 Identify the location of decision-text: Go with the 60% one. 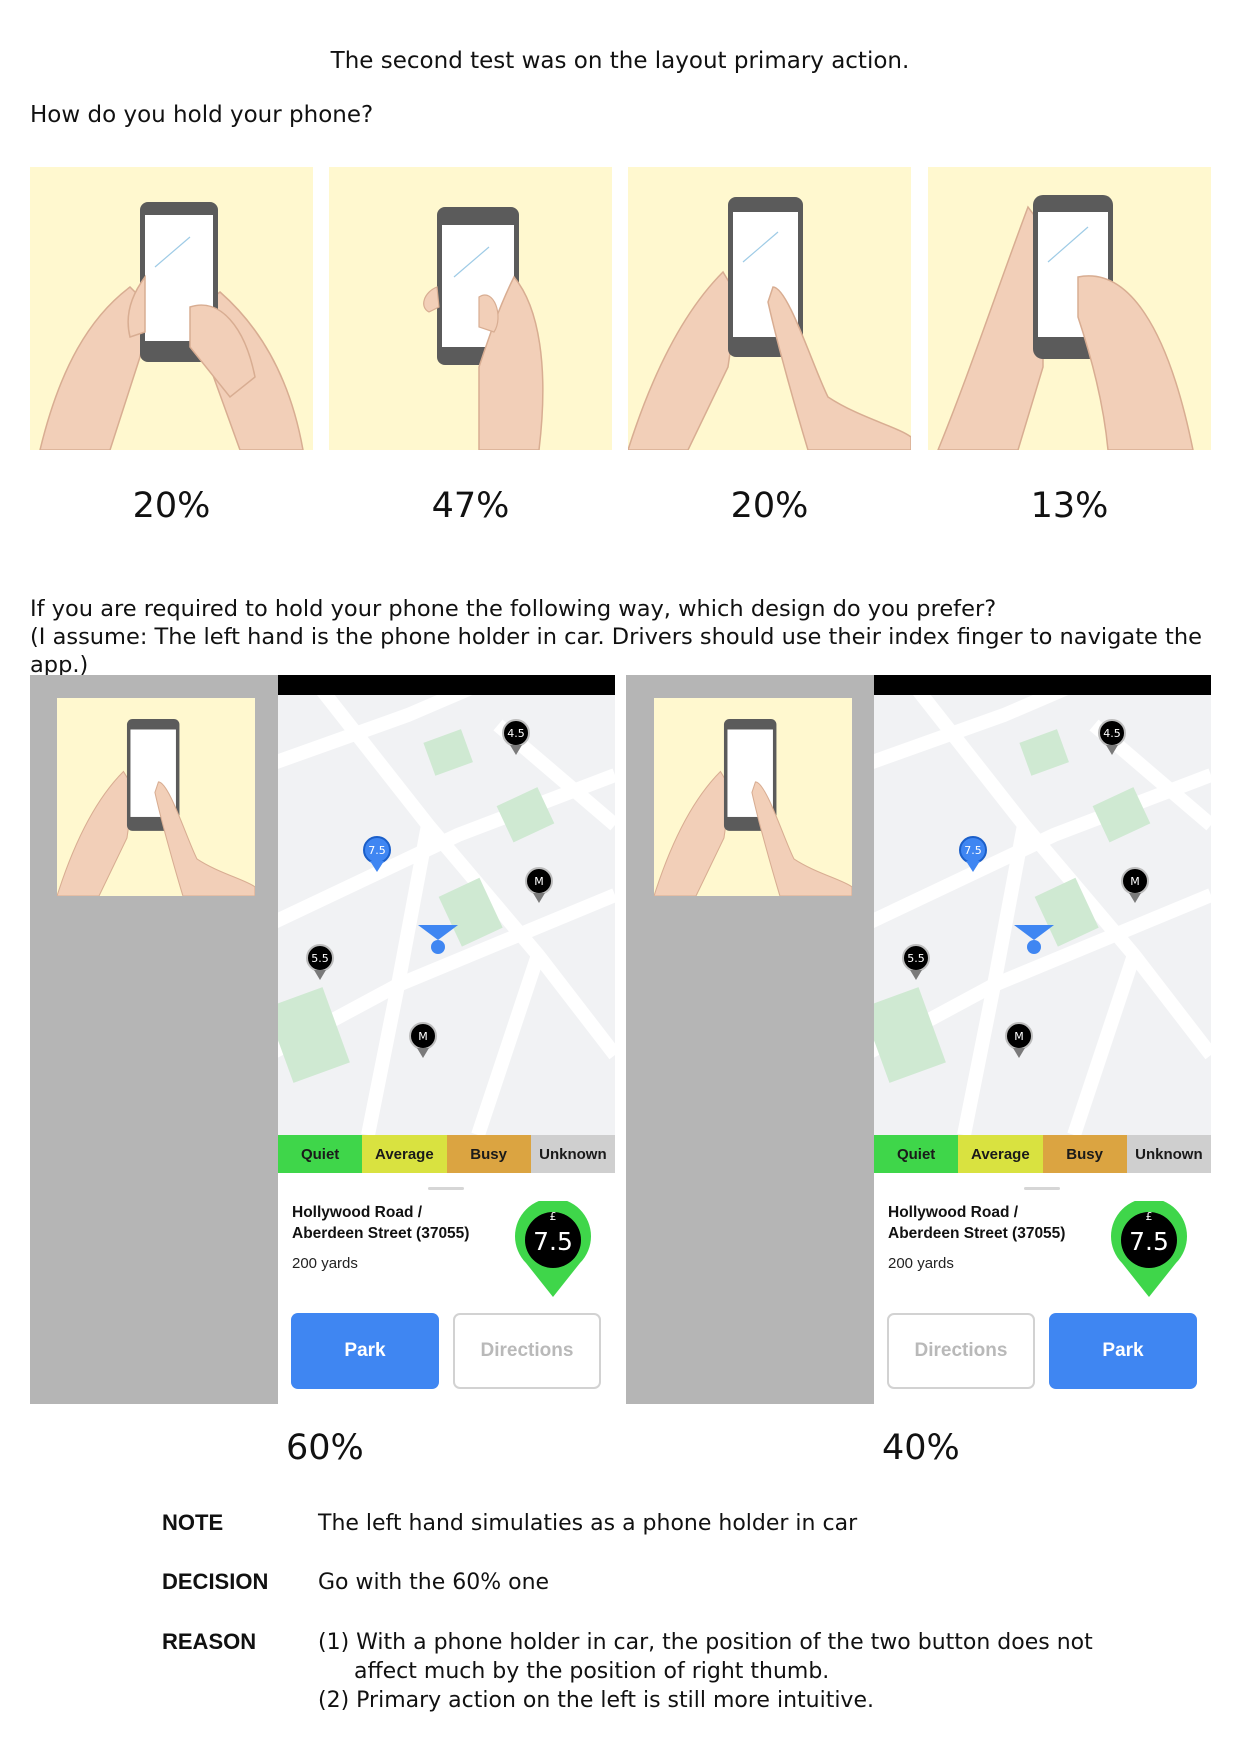
(434, 1582).